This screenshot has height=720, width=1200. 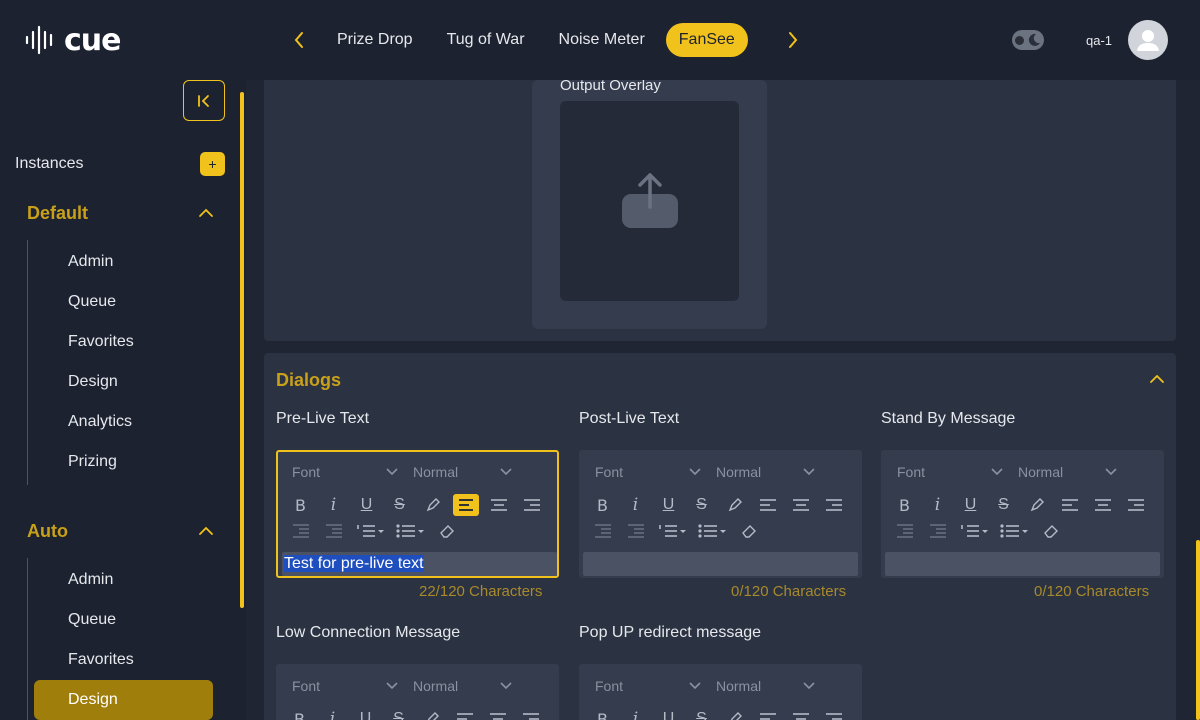 I want to click on sidebar-item-design-active: Design, so click(x=123, y=700).